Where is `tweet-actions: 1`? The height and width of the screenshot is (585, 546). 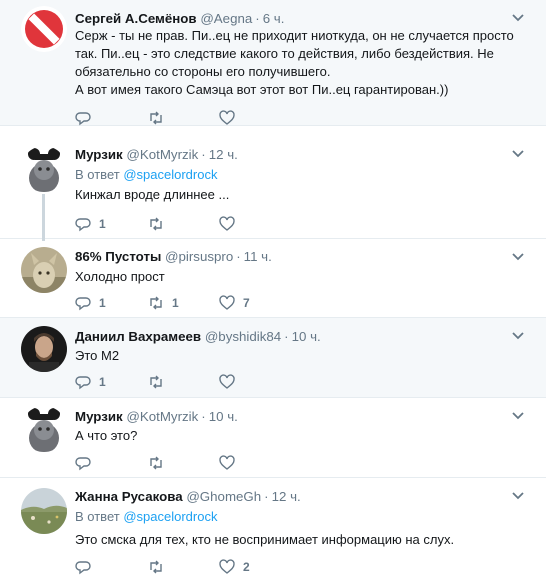
tweet-actions: 1 is located at coordinates (225, 225).